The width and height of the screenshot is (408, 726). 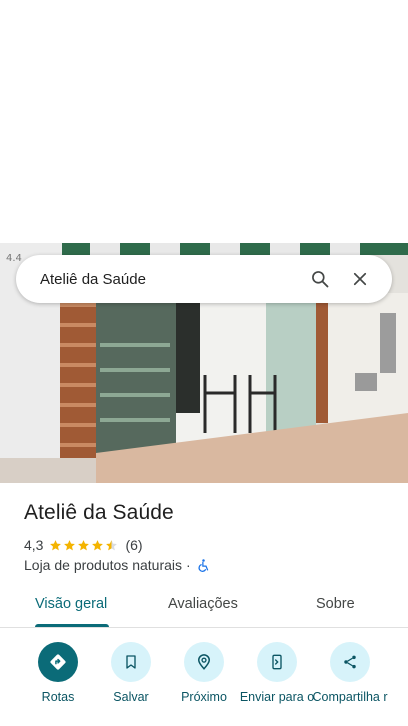 What do you see at coordinates (99, 512) in the screenshot?
I see `place-title: Ateliê da Saúde` at bounding box center [99, 512].